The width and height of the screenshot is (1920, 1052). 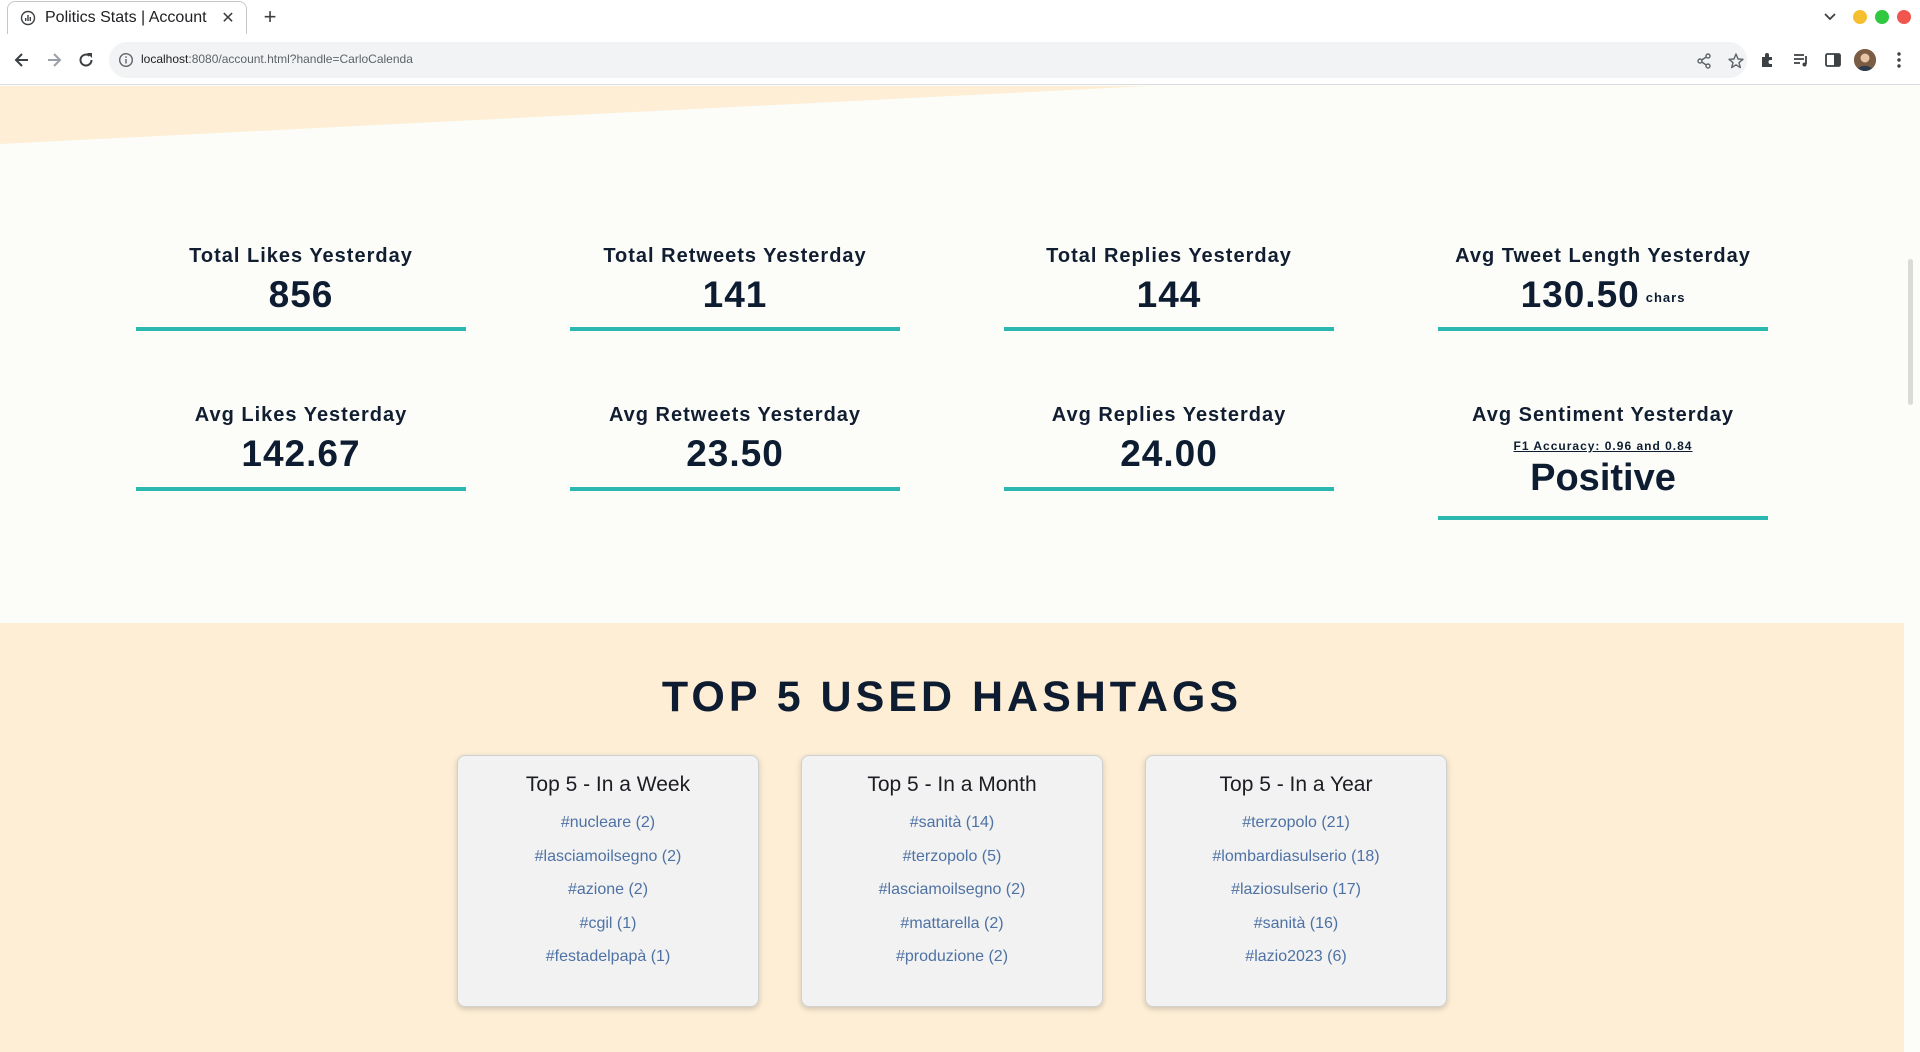 What do you see at coordinates (1296, 857) in the screenshot?
I see `hashtag-item: #lombardiasulserio (18)` at bounding box center [1296, 857].